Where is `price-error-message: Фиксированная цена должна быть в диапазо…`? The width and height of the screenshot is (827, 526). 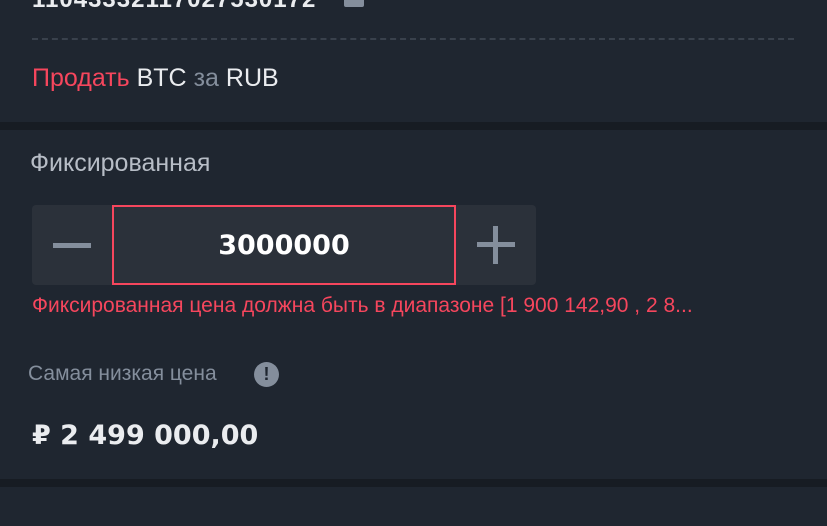
price-error-message: Фиксированная цена должна быть в диапазо… is located at coordinates (362, 305).